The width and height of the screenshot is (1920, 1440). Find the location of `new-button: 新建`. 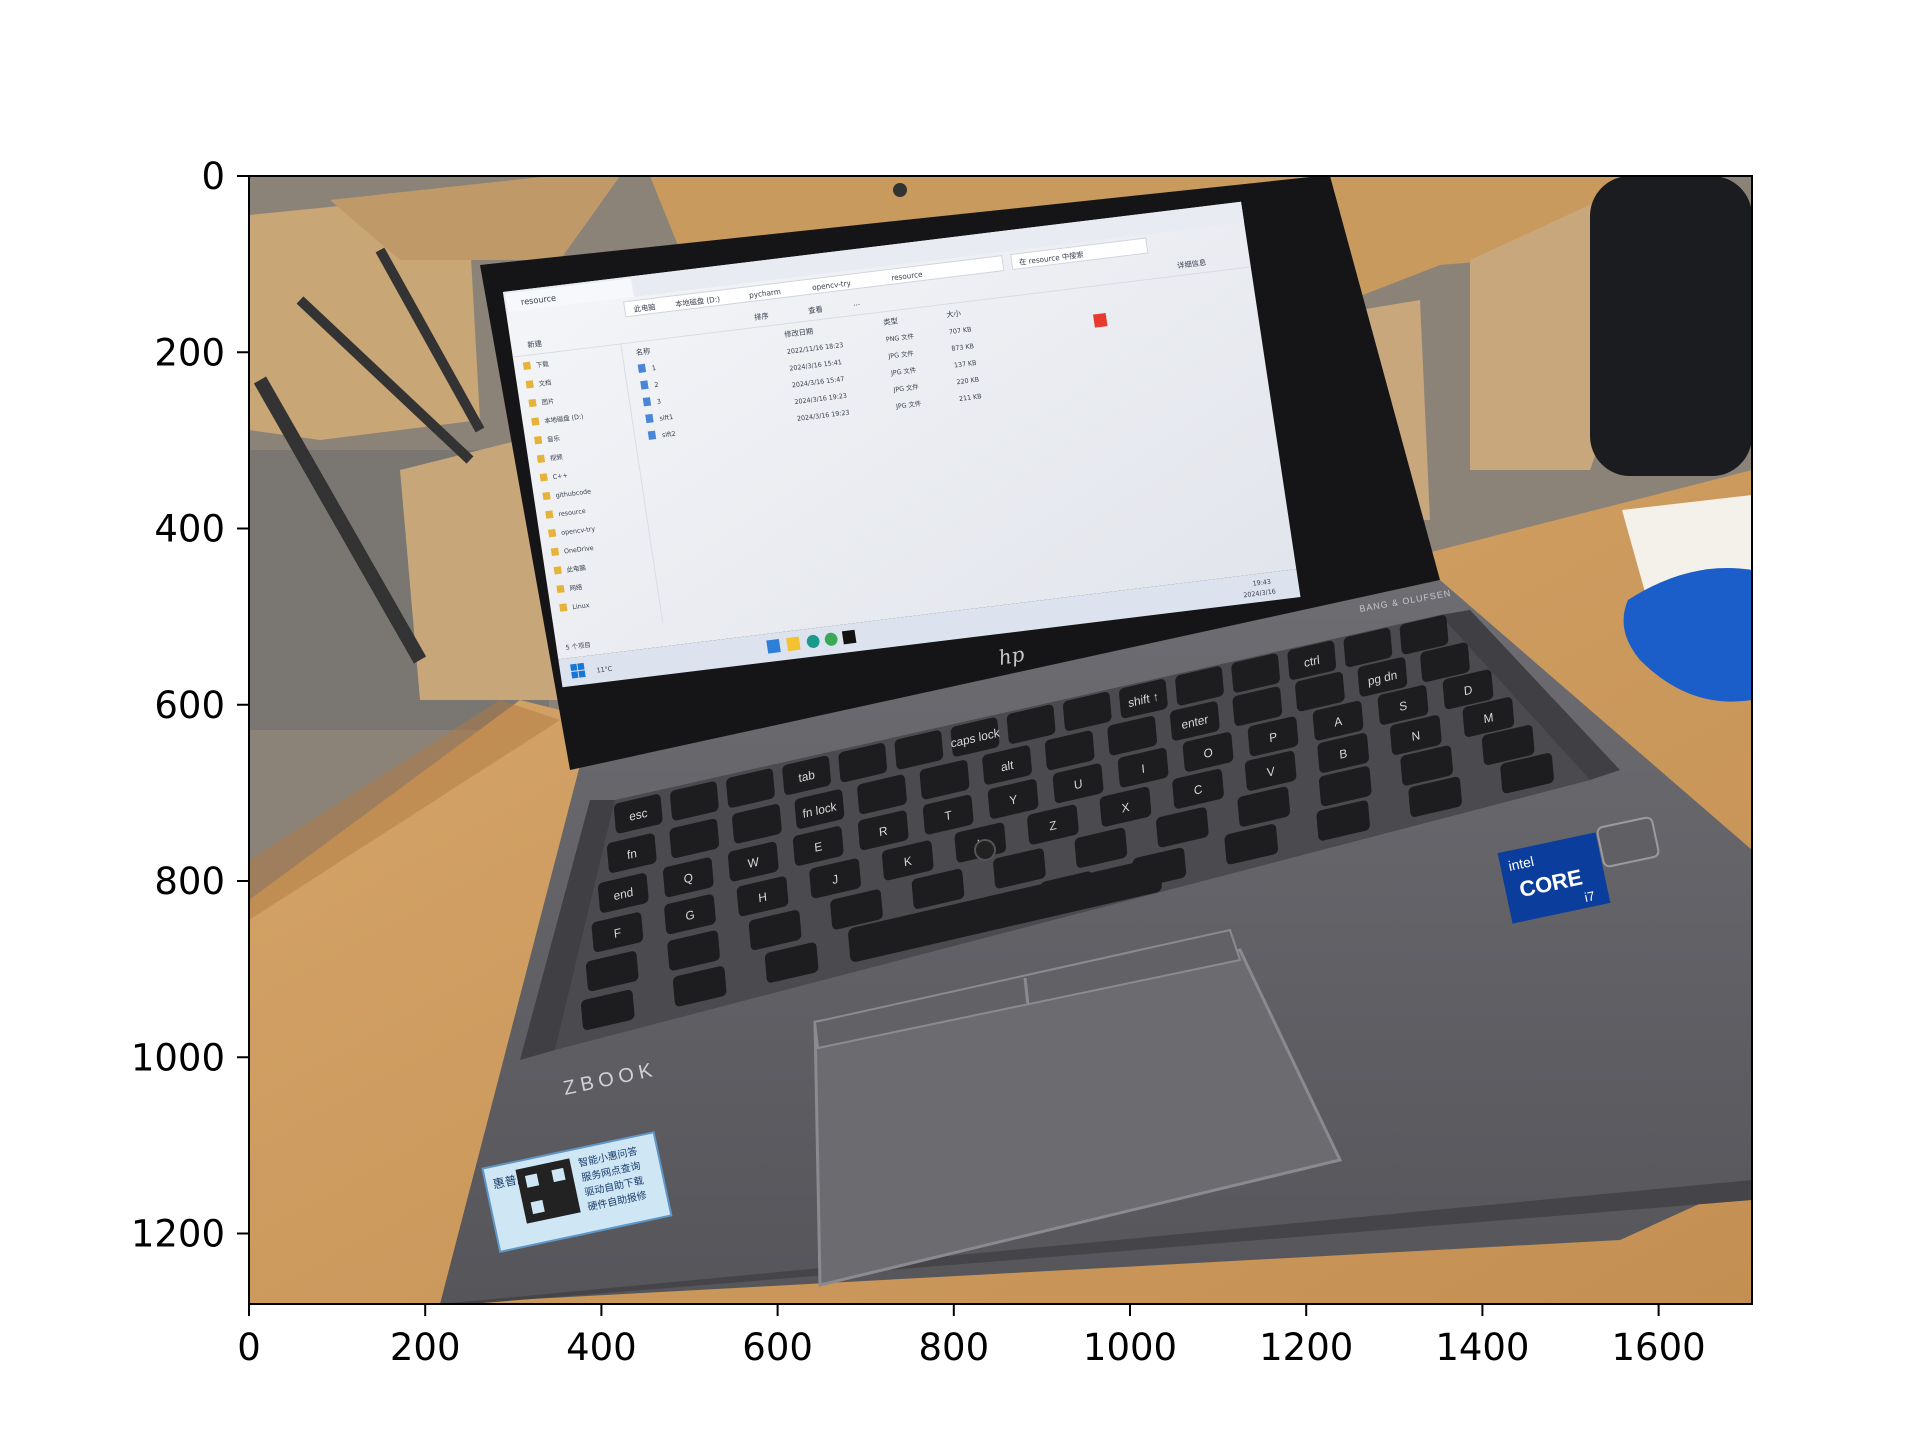

new-button: 新建 is located at coordinates (535, 344).